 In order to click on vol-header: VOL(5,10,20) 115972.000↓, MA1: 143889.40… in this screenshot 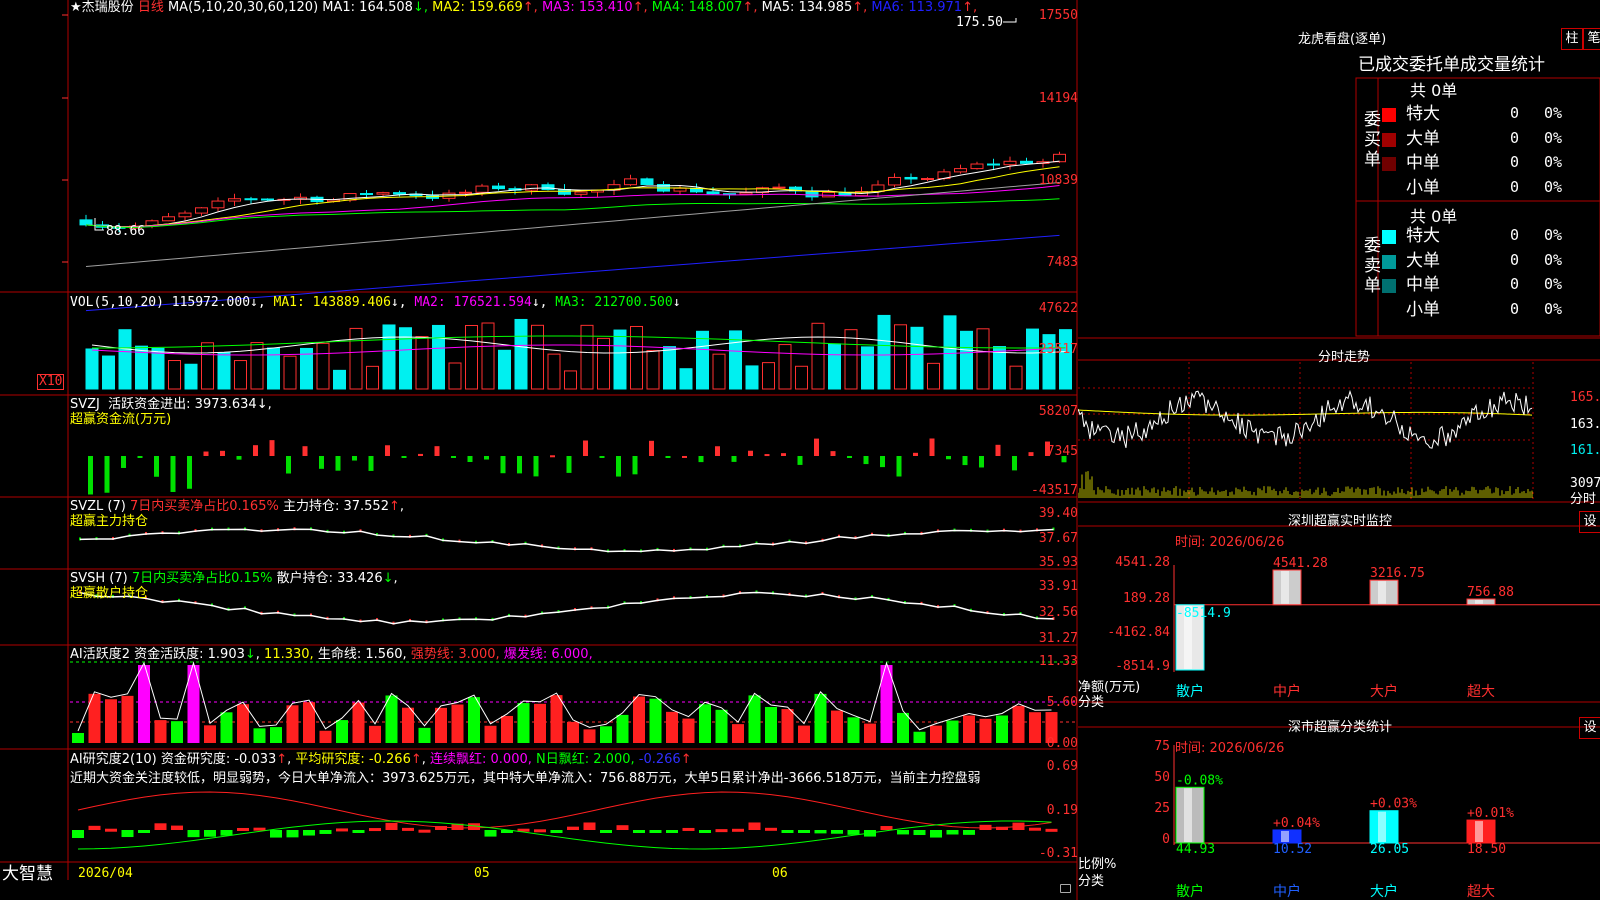, I will do `click(375, 302)`.